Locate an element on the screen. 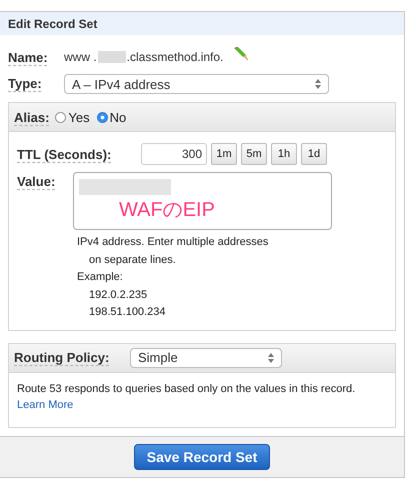  name-label: Name: is located at coordinates (28, 57).